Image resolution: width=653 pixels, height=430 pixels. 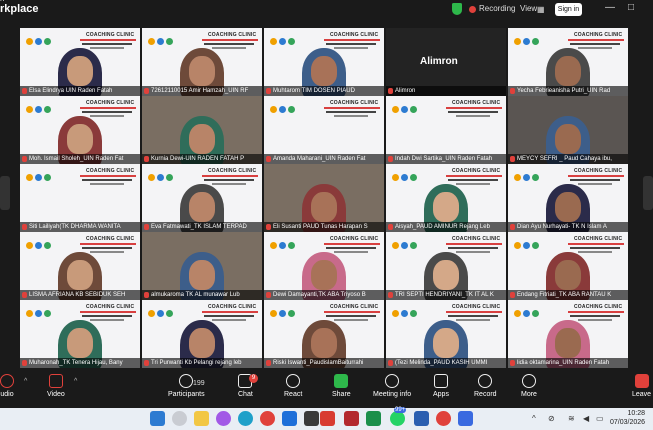 What do you see at coordinates (631, 7) in the screenshot?
I see `maximize-button: □` at bounding box center [631, 7].